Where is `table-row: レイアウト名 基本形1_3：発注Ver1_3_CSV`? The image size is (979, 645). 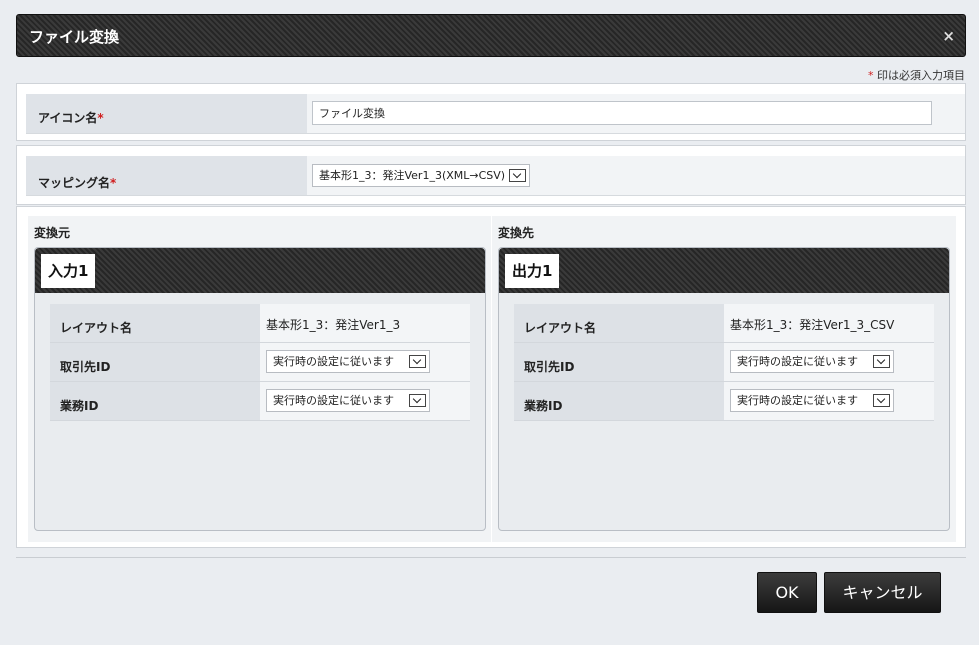 table-row: レイアウト名 基本形1_3：発注Ver1_3_CSV is located at coordinates (724, 323).